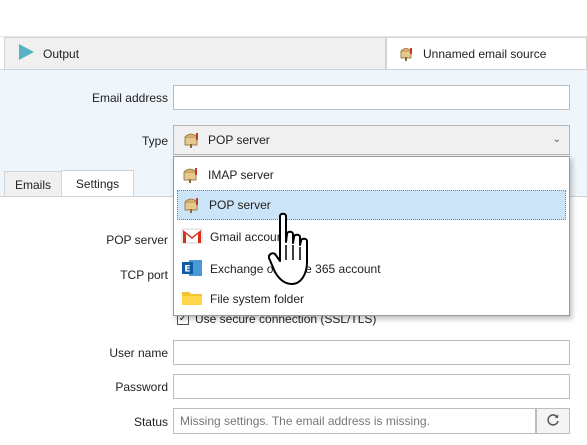 Image resolution: width=587 pixels, height=445 pixels. Describe the element at coordinates (240, 205) in the screenshot. I see `dropdown-item-label: POP server` at that location.